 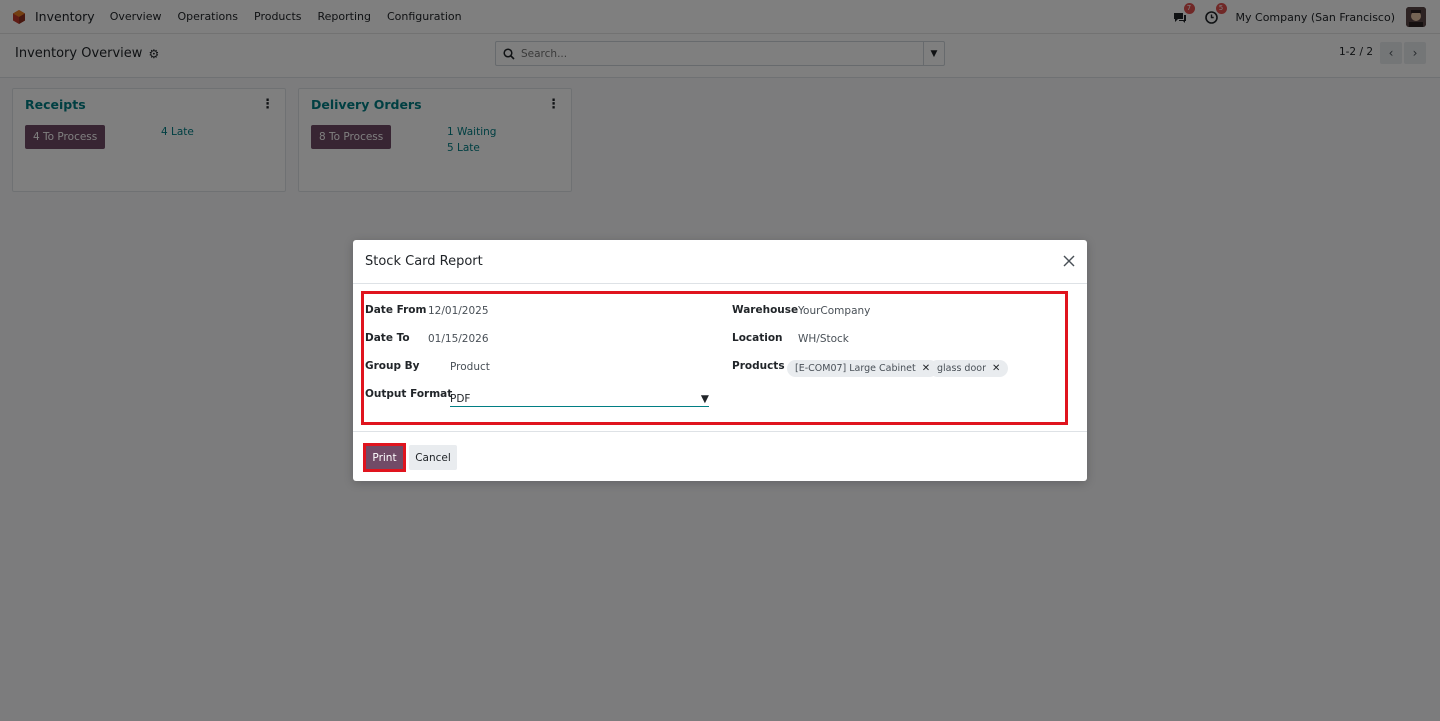 What do you see at coordinates (823, 339) in the screenshot?
I see `location-field: WH/Stock` at bounding box center [823, 339].